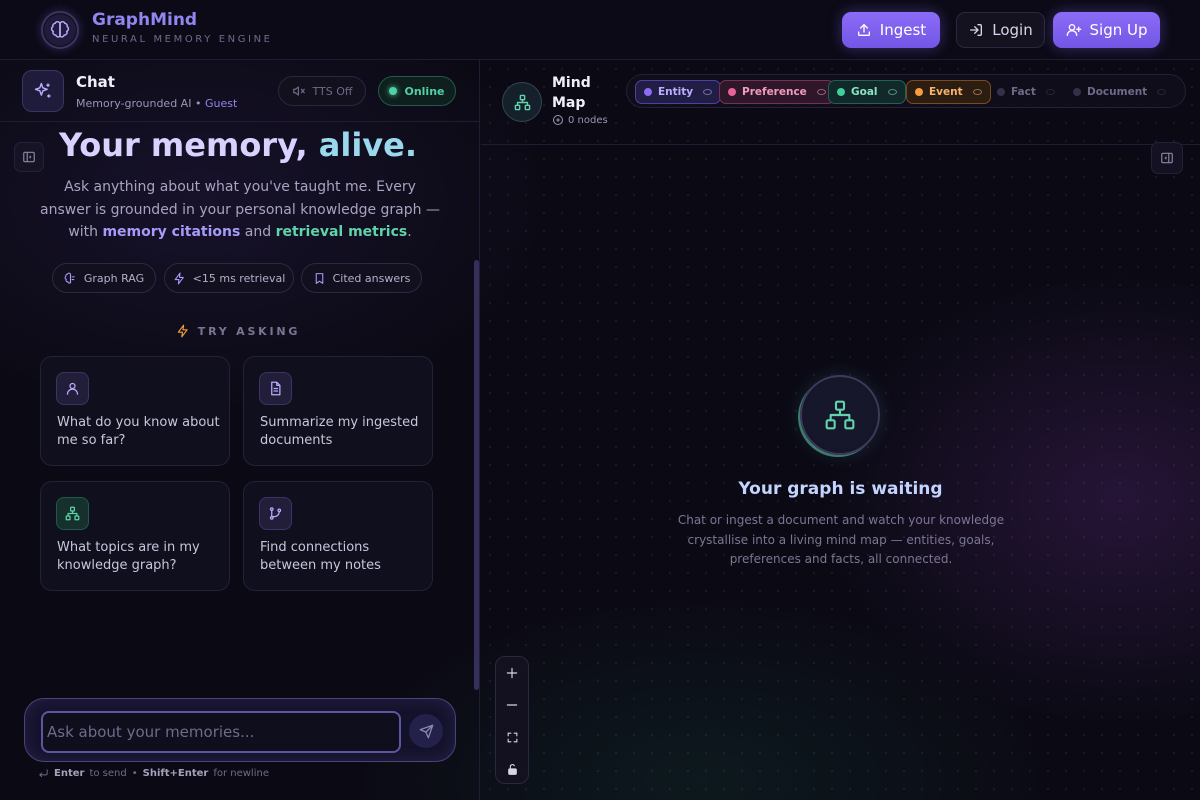 The width and height of the screenshot is (1200, 800). I want to click on collapse-panel-button, so click(1167, 158).